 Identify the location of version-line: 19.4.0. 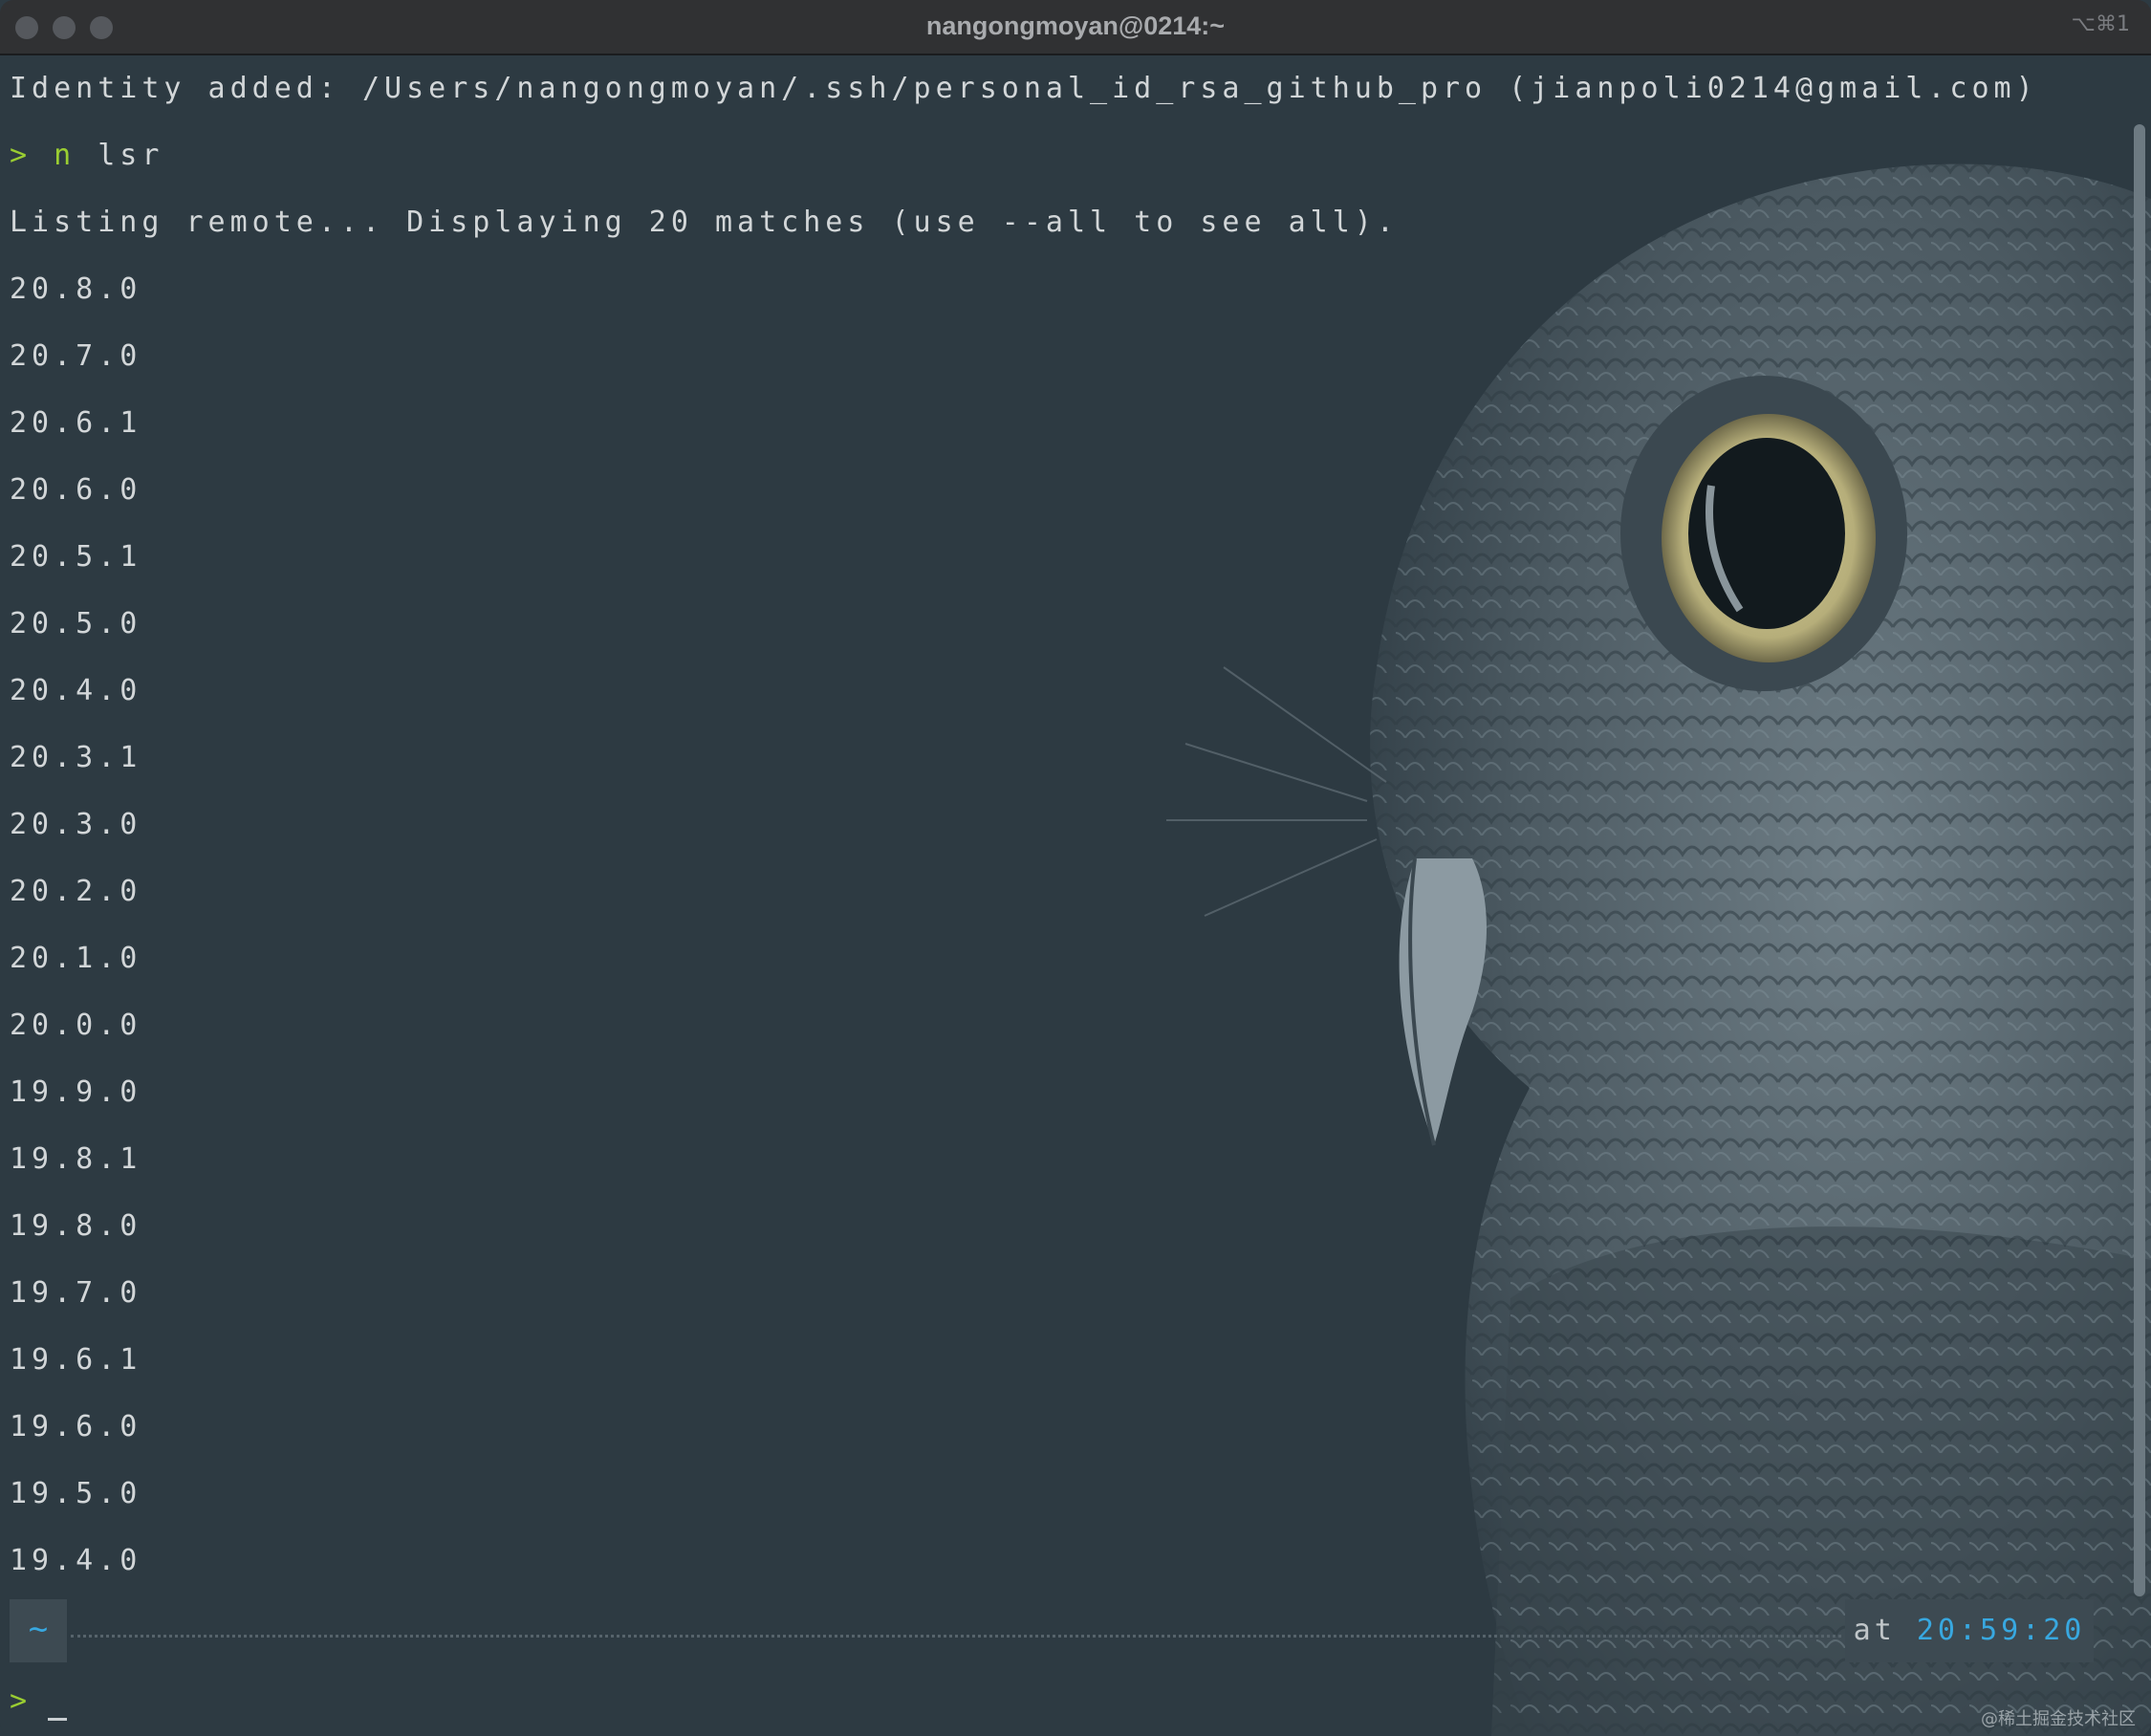
(76, 1561).